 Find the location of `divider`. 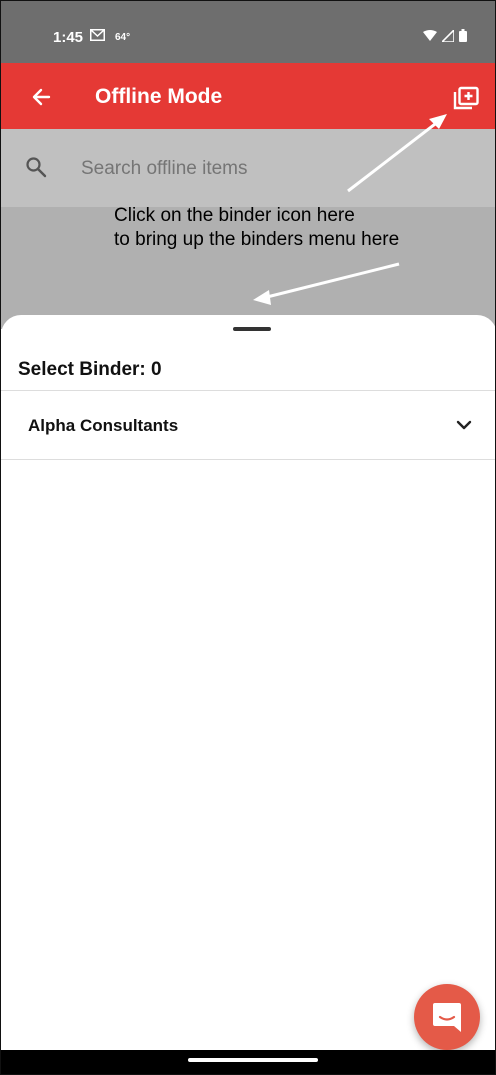

divider is located at coordinates (248, 459).